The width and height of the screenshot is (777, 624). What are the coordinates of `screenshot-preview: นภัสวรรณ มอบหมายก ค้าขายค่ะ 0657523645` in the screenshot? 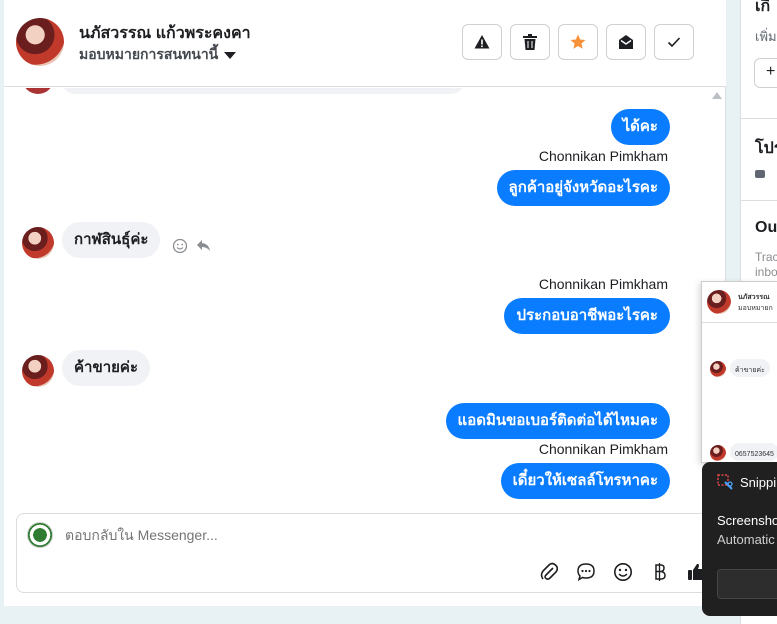 It's located at (739, 372).